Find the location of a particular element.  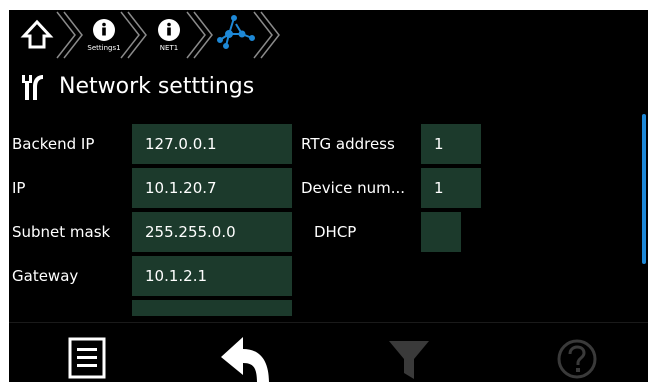

breadcrumb-item-net1: NET1 is located at coordinates (169, 35).